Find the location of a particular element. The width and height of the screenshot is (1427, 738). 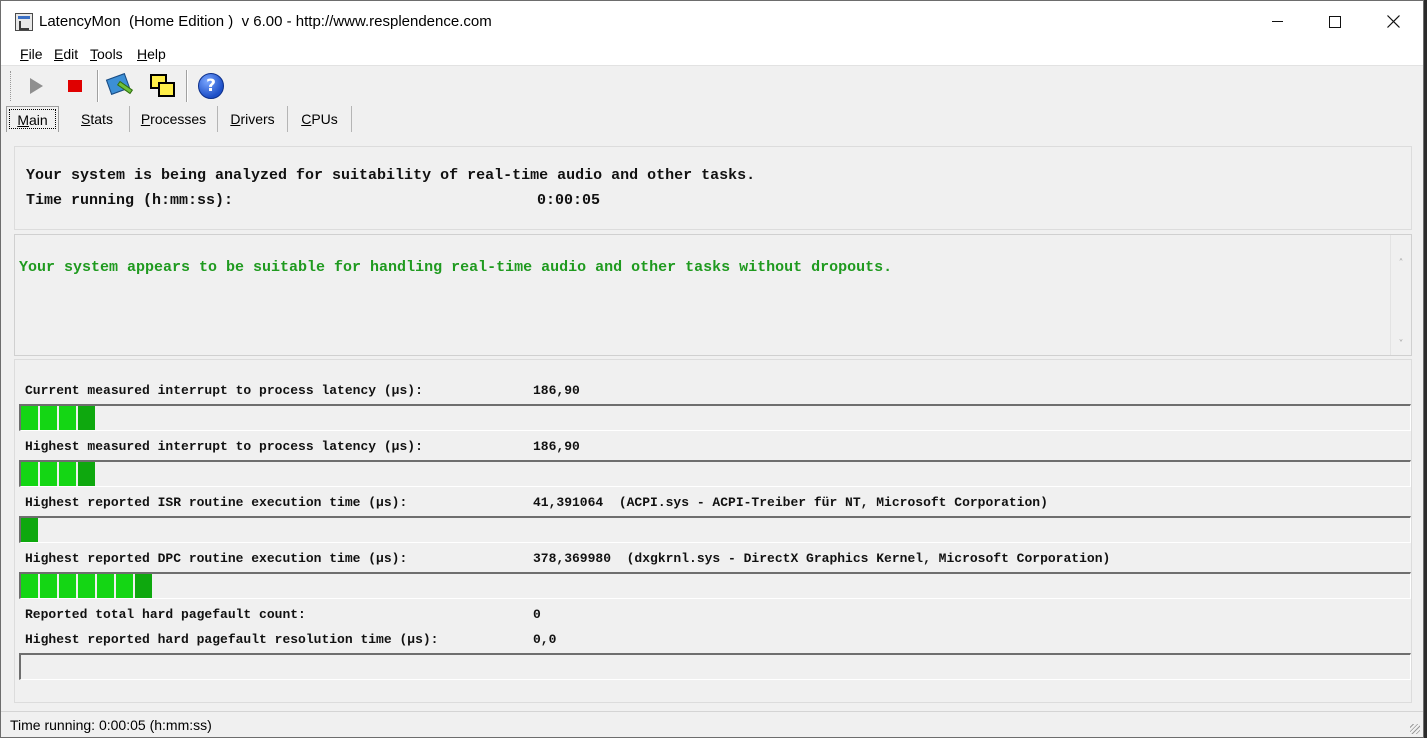

latency-bar-highest is located at coordinates (715, 473).